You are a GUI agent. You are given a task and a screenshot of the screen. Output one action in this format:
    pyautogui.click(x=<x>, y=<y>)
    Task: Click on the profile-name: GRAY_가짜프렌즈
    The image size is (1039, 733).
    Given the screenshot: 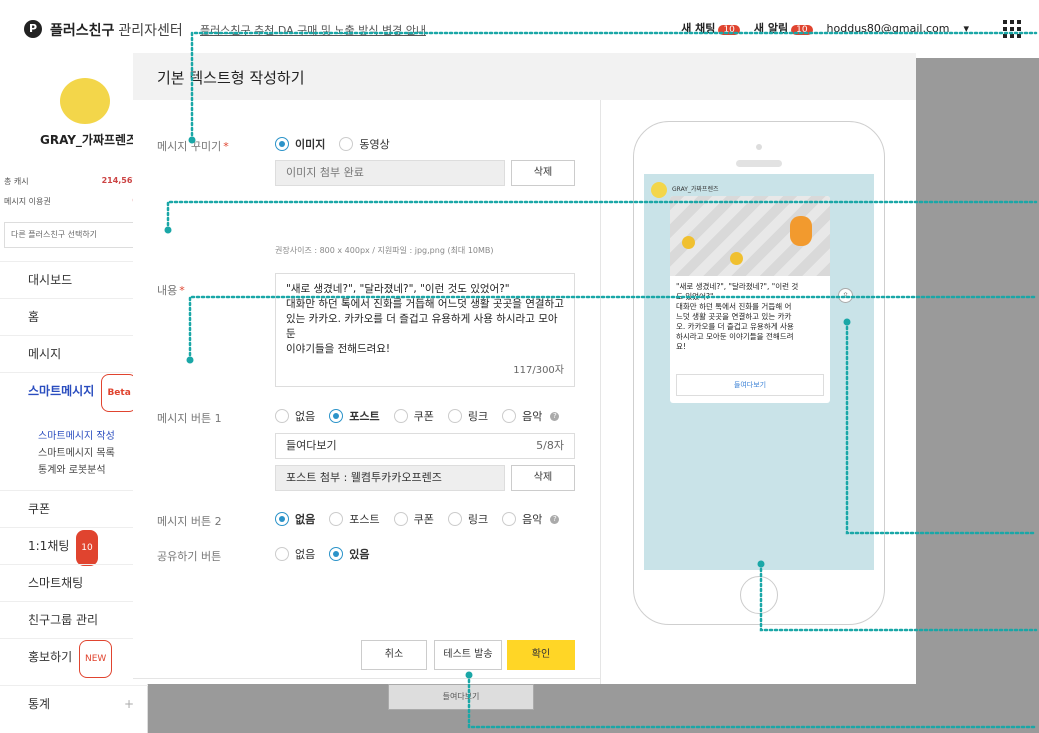 What is the action you would take?
    pyautogui.click(x=89, y=140)
    